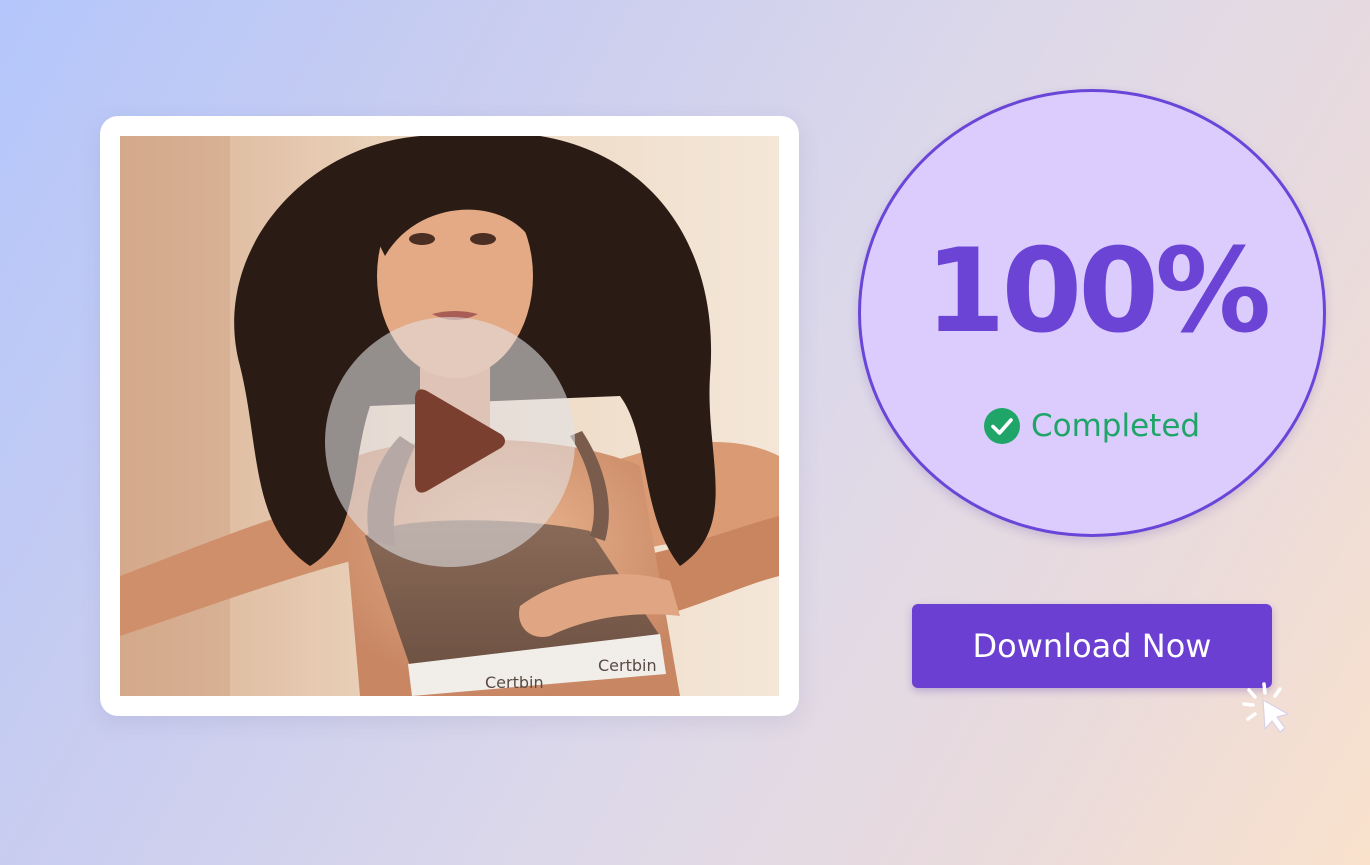 This screenshot has height=865, width=1370. Describe the element at coordinates (627, 665) in the screenshot. I see `waistband-text-right: Certbin` at that location.